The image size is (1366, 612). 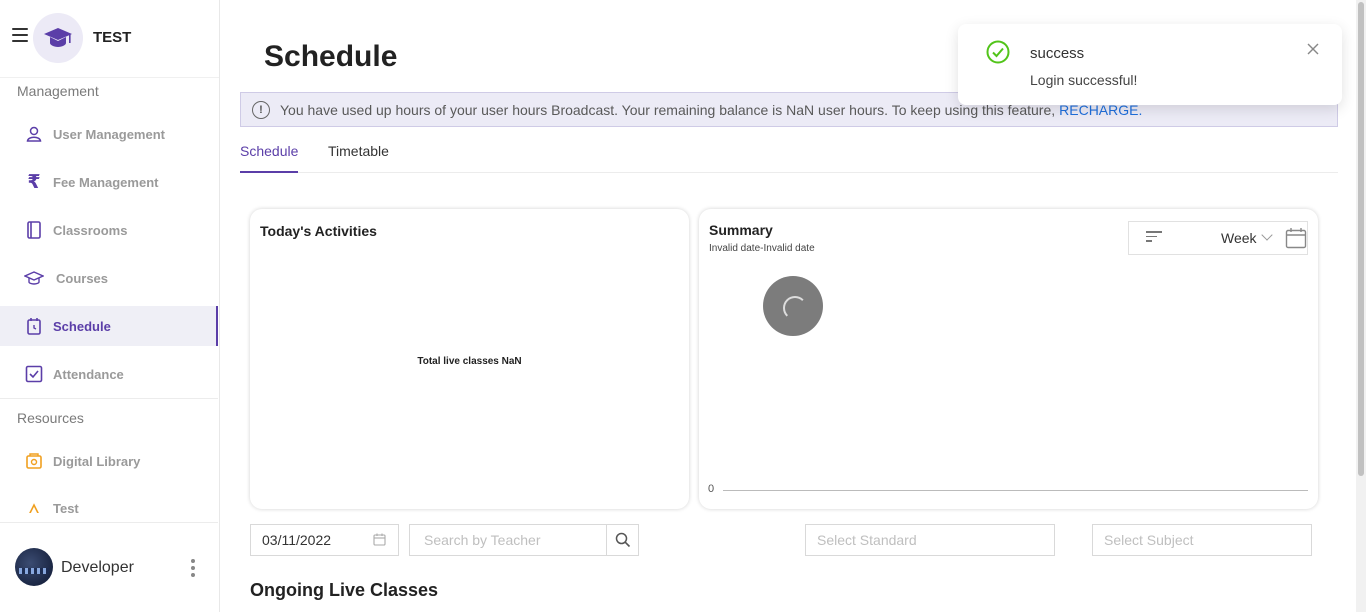 I want to click on test-icon, so click(x=34, y=507).